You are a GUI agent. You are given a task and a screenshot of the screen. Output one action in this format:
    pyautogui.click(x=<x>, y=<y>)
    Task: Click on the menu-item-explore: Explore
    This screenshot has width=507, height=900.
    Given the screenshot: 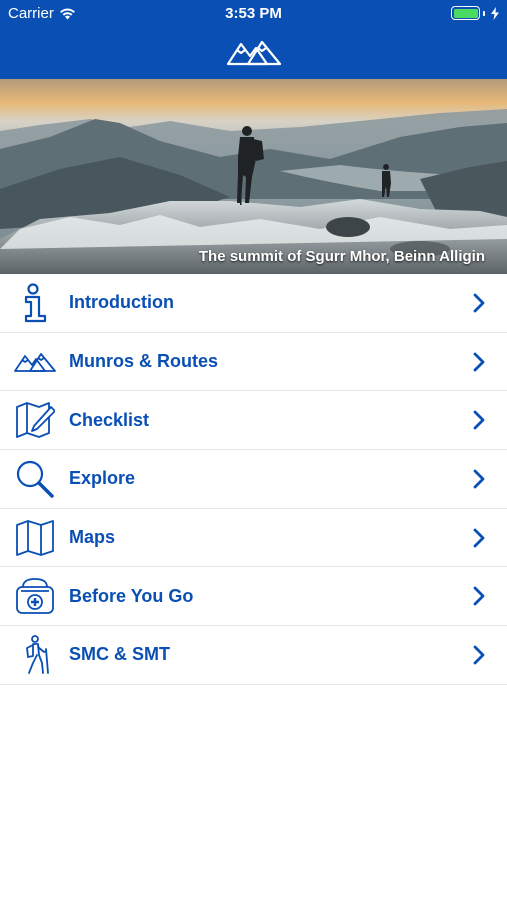 What is the action you would take?
    pyautogui.click(x=253, y=479)
    